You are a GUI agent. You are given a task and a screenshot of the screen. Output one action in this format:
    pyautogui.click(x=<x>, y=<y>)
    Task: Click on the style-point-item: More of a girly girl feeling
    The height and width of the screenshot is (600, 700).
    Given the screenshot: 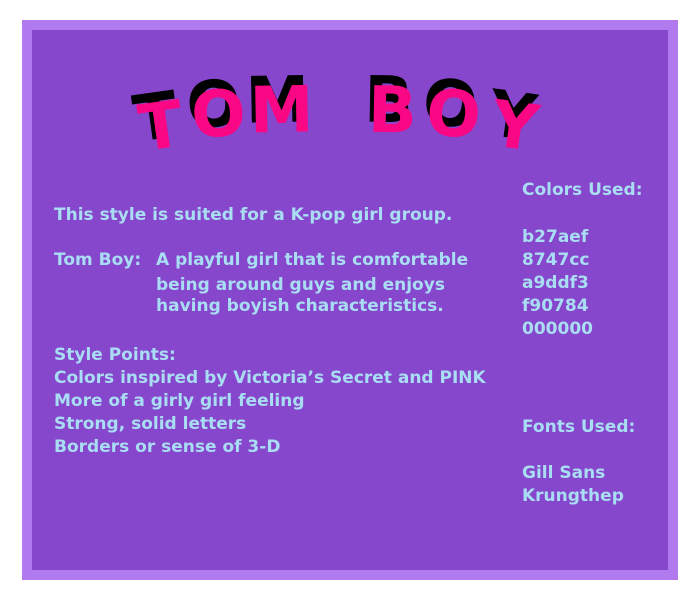 What is the action you would take?
    pyautogui.click(x=179, y=401)
    